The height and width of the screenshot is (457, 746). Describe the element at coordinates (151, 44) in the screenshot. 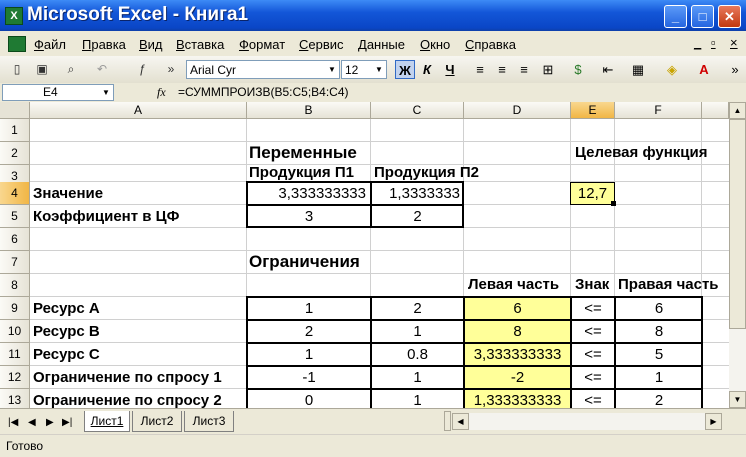

I see `menu-view: Вид` at that location.